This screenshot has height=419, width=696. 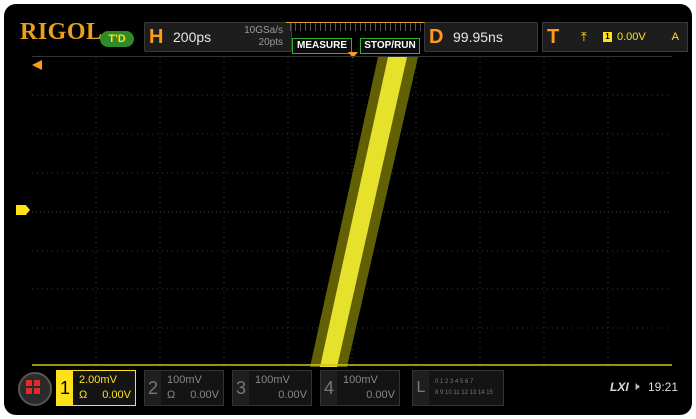 I want to click on trigger-box: T ⤒ 1 0.00V A, so click(x=615, y=37).